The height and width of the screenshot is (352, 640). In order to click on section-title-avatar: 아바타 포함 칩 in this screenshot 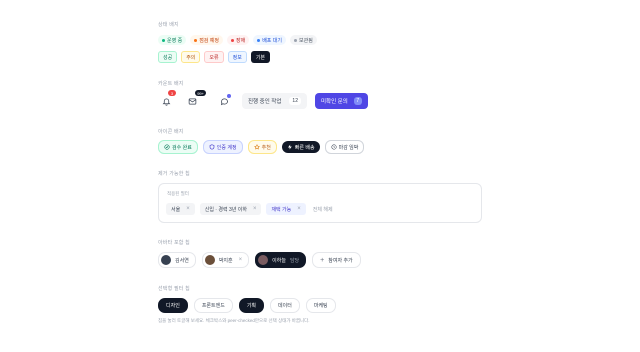, I will do `click(174, 243)`.